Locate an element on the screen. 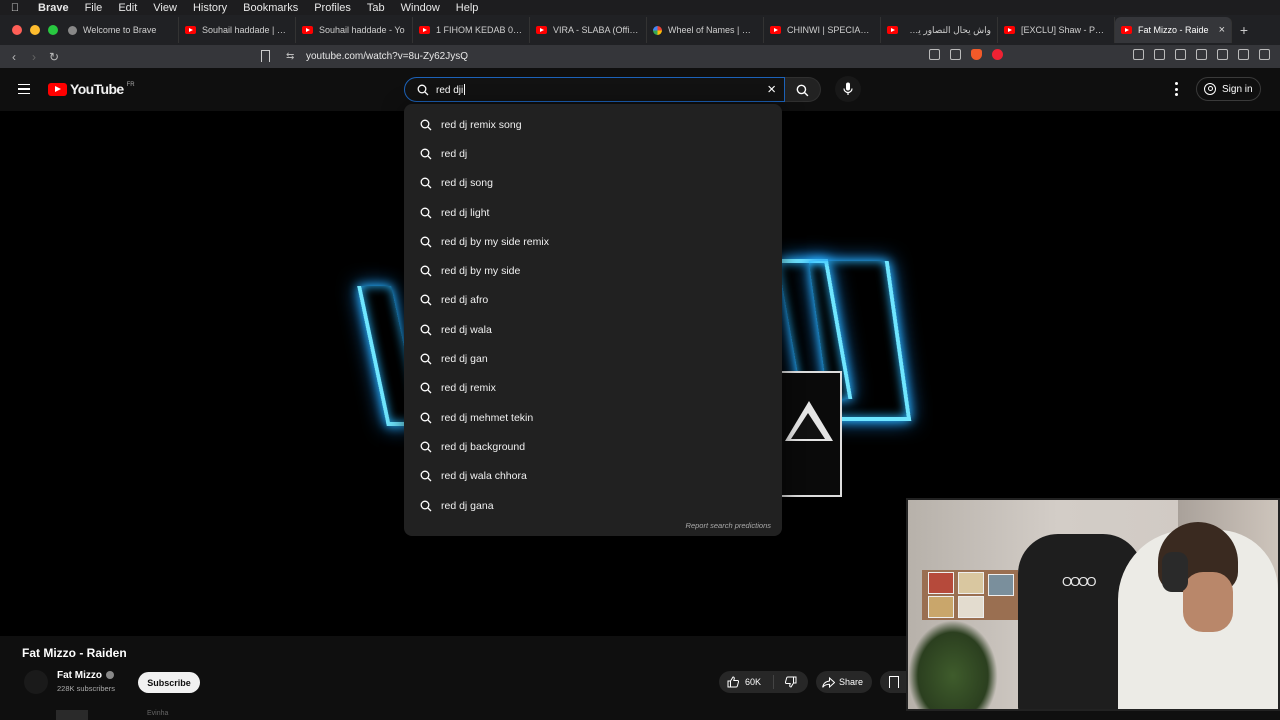 The width and height of the screenshot is (1280, 720). tab-youtube: Souhail haddade | LM is located at coordinates (237, 30).